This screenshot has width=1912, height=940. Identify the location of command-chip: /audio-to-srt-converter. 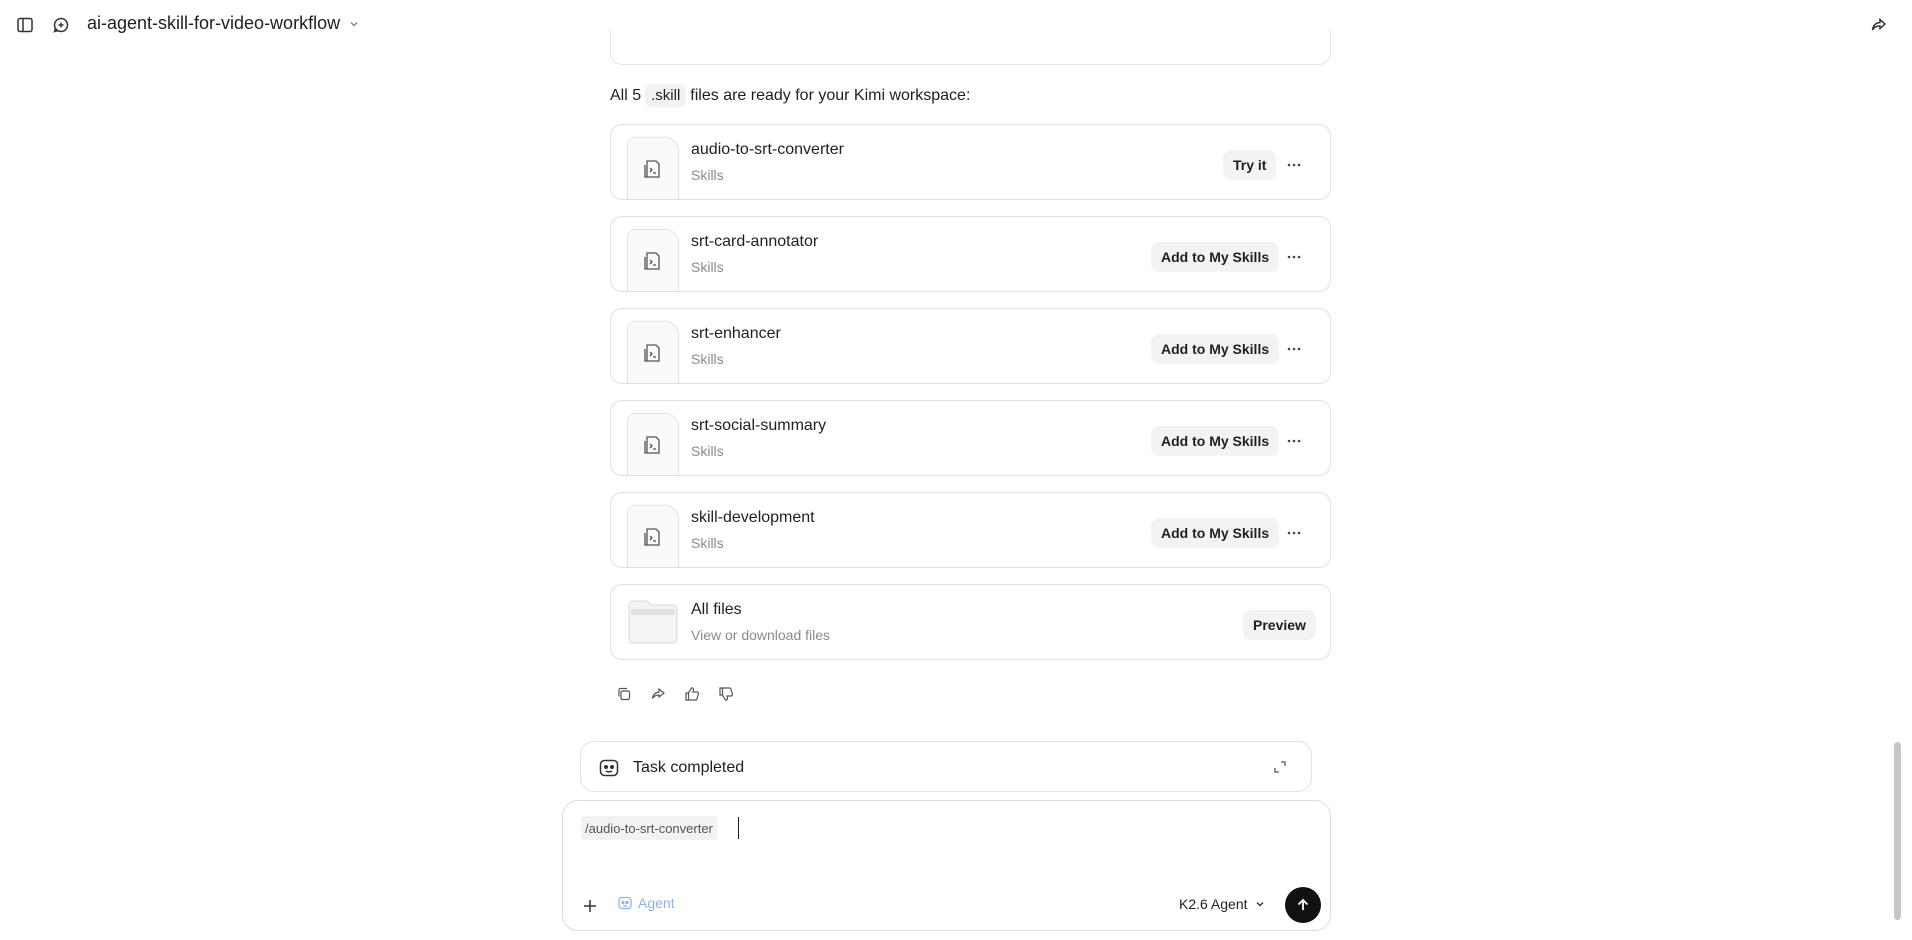
(649, 828).